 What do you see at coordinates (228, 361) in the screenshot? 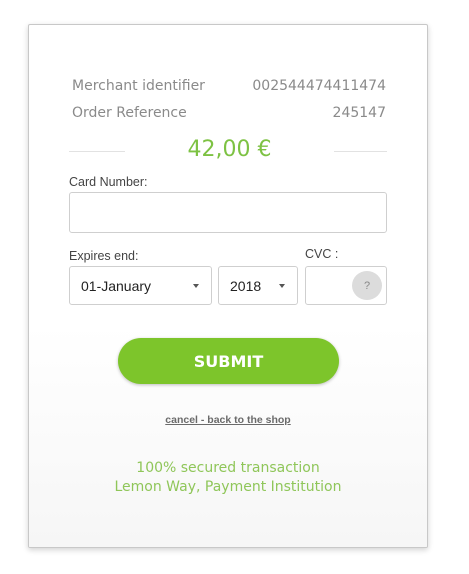
I see `submit-button: SUBMIT` at bounding box center [228, 361].